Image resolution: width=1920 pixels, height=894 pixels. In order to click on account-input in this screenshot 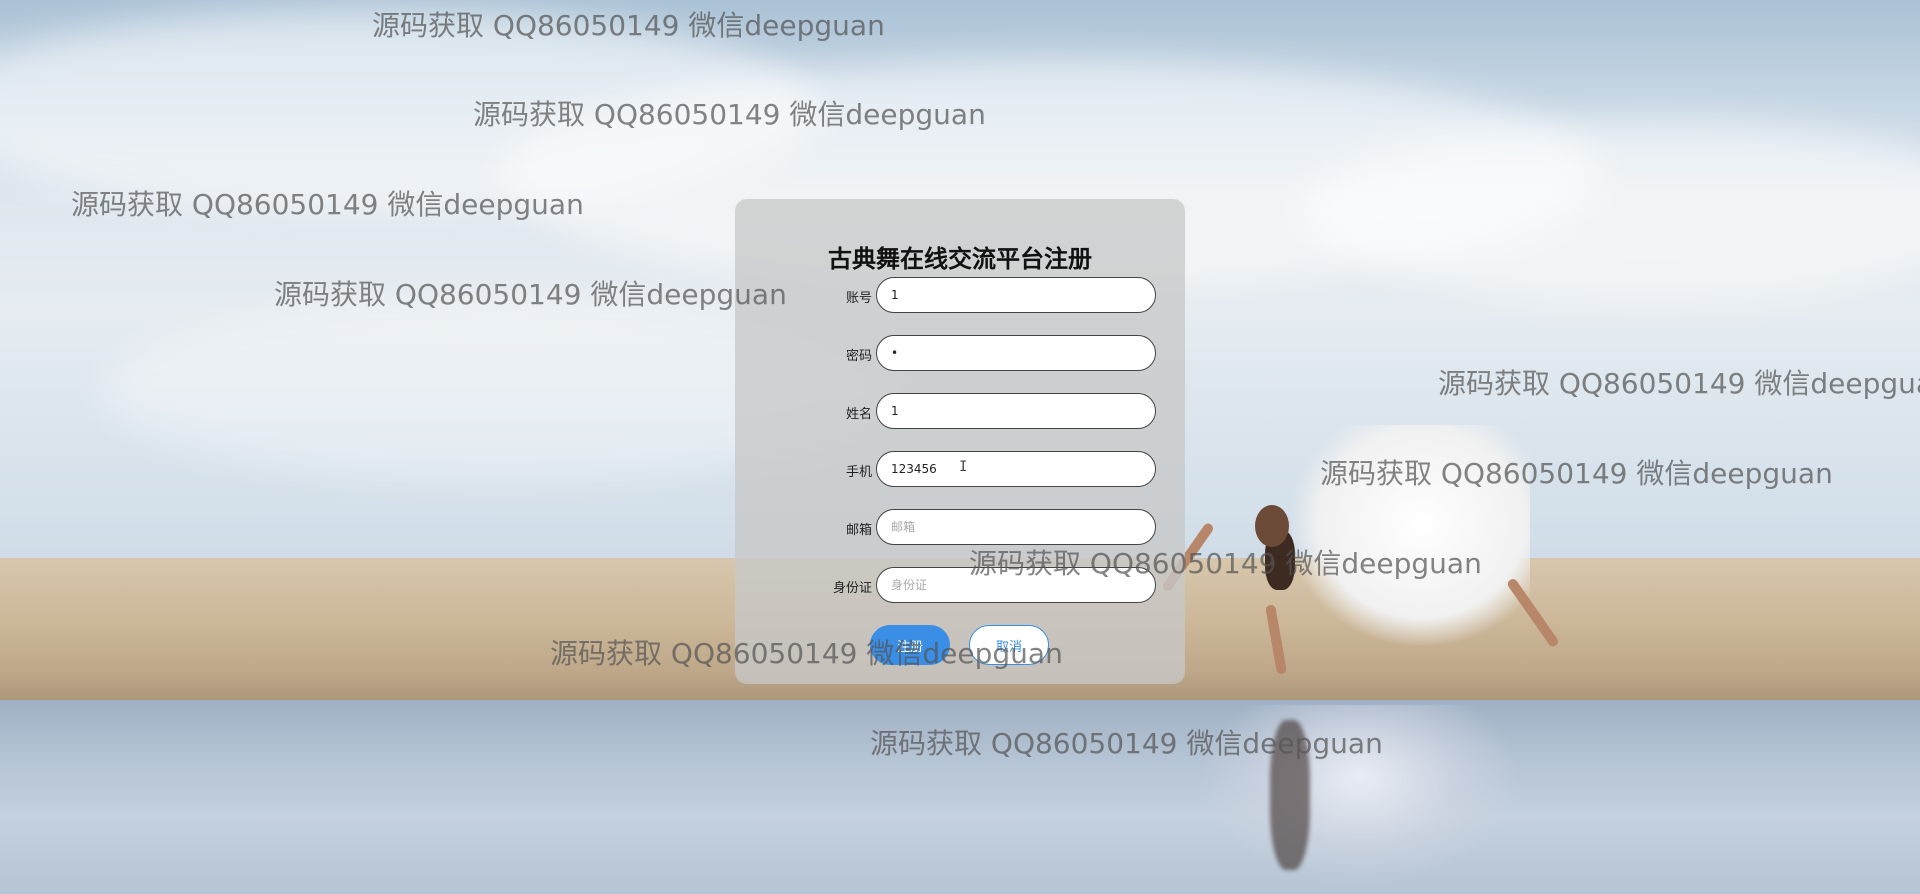, I will do `click(1016, 295)`.